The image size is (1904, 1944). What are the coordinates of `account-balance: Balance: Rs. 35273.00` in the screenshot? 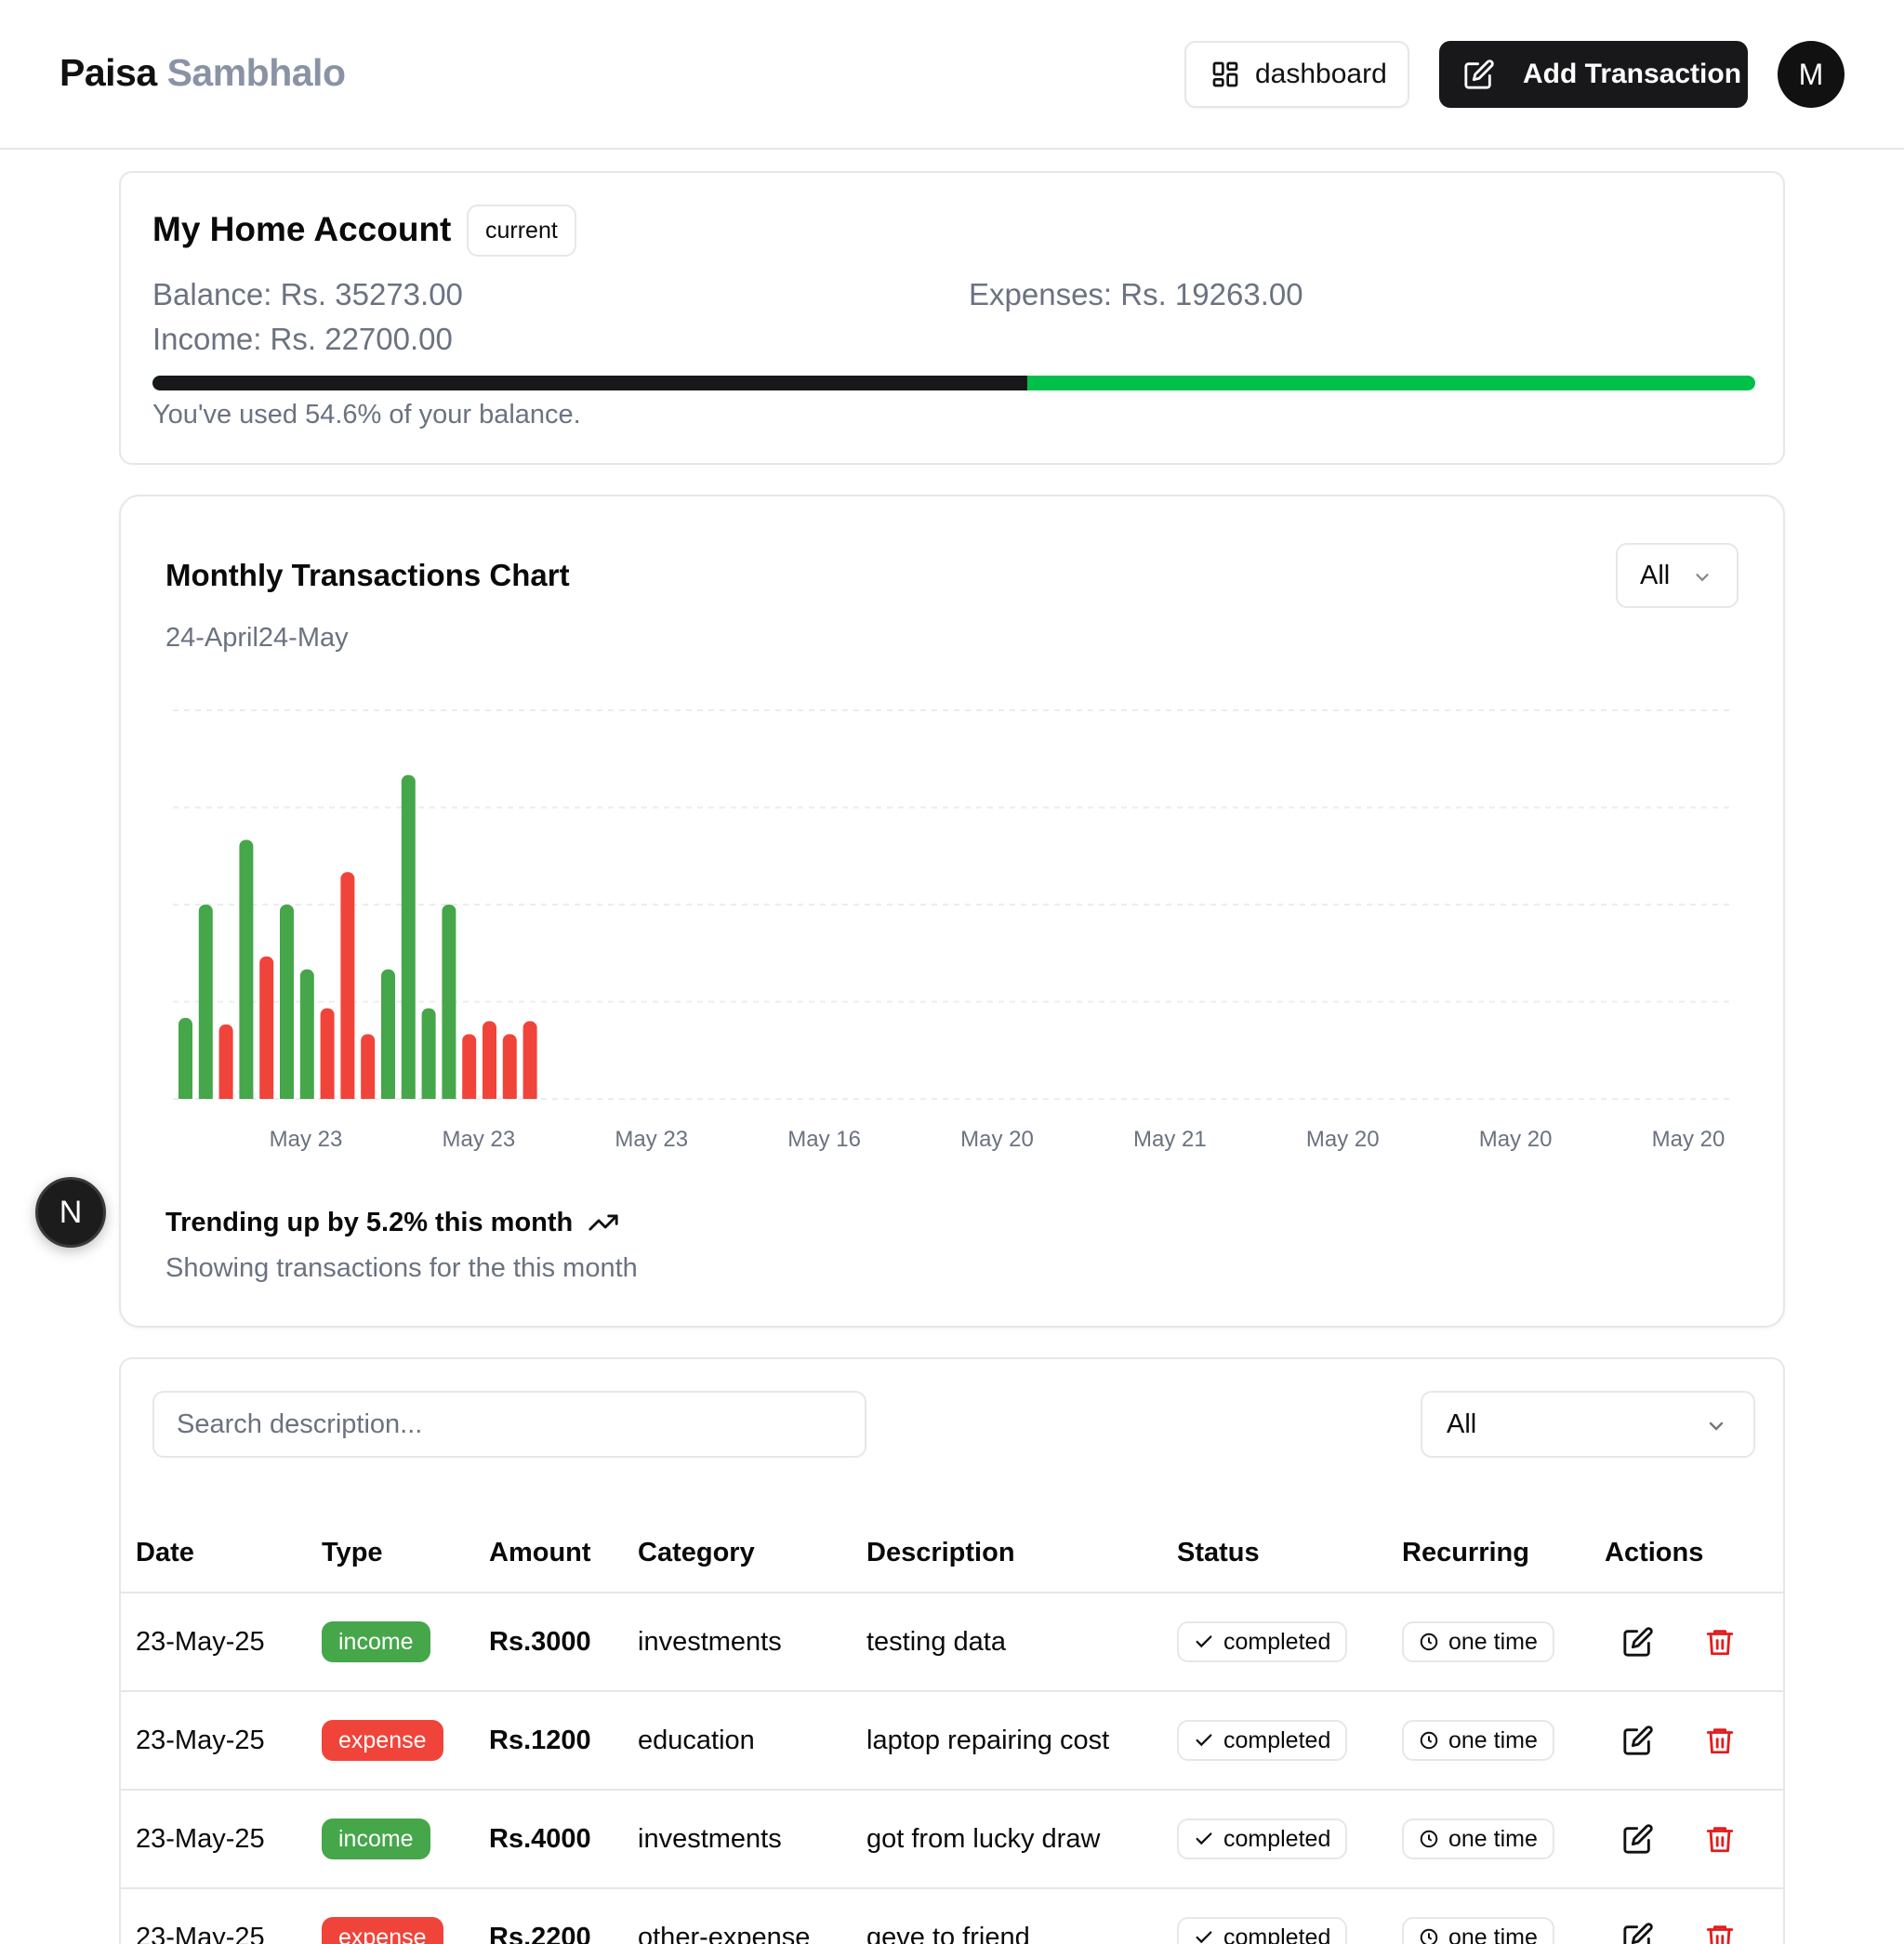 It's located at (307, 294).